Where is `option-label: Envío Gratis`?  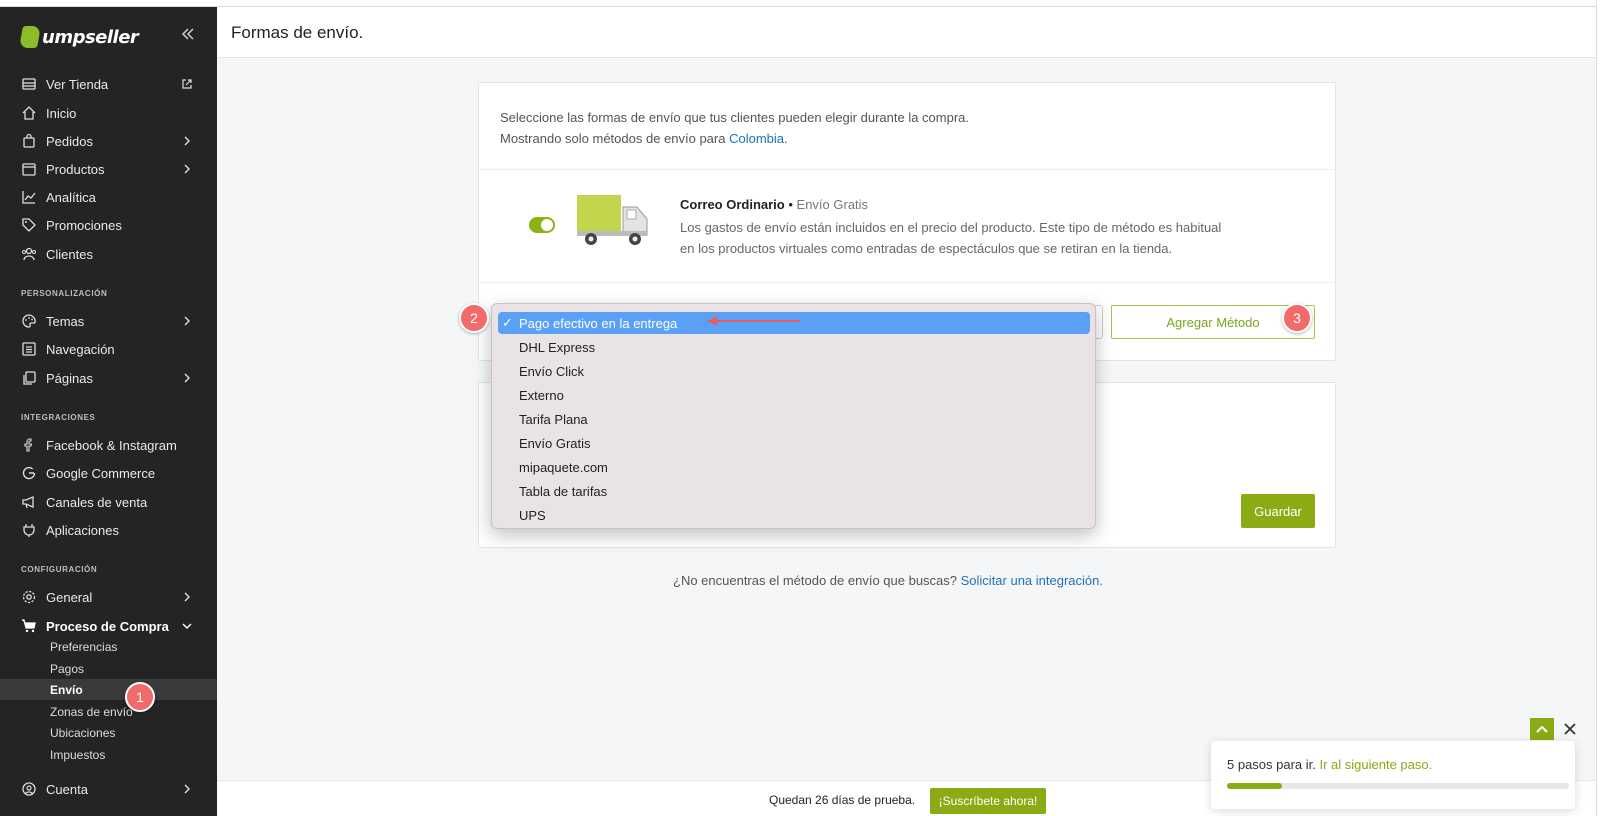 option-label: Envío Gratis is located at coordinates (555, 443).